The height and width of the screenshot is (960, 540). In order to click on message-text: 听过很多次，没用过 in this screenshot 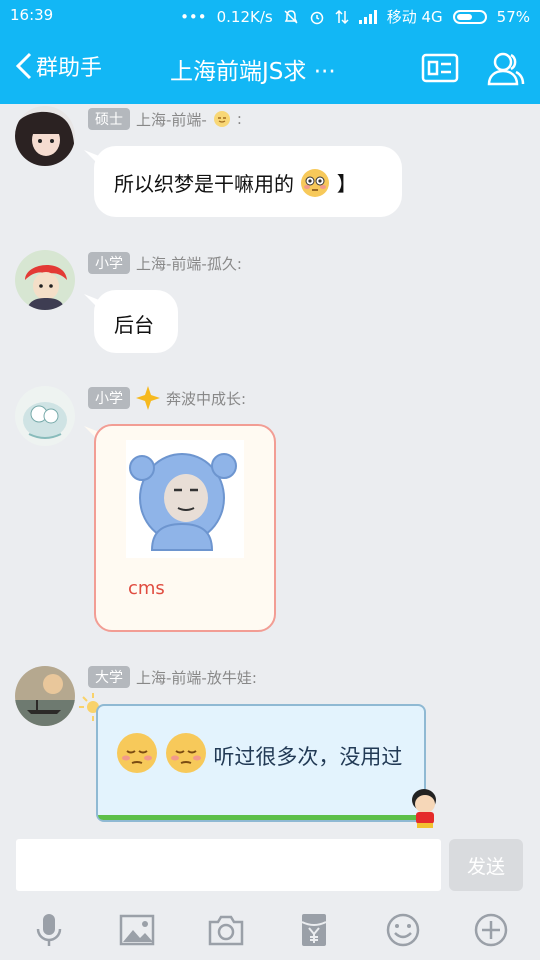, I will do `click(308, 757)`.